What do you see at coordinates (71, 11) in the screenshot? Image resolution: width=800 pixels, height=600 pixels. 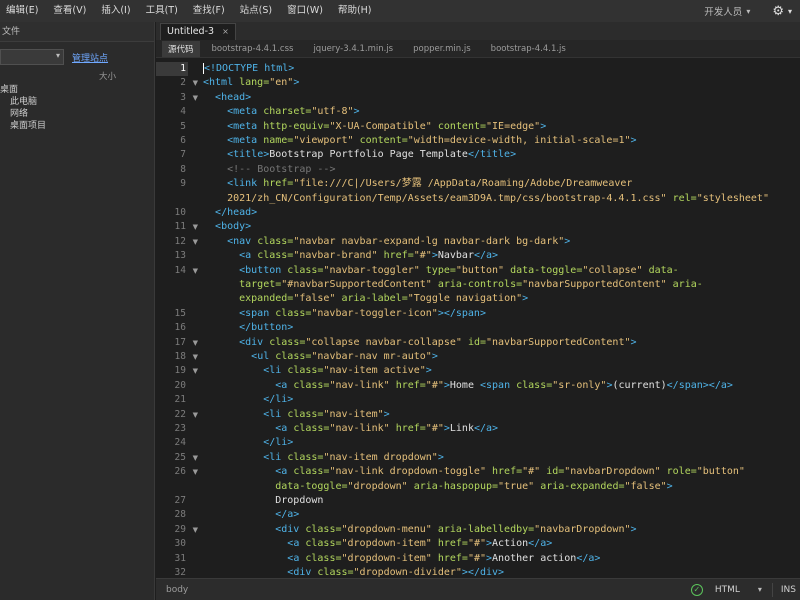 I see `menu-view: 查看(V)` at bounding box center [71, 11].